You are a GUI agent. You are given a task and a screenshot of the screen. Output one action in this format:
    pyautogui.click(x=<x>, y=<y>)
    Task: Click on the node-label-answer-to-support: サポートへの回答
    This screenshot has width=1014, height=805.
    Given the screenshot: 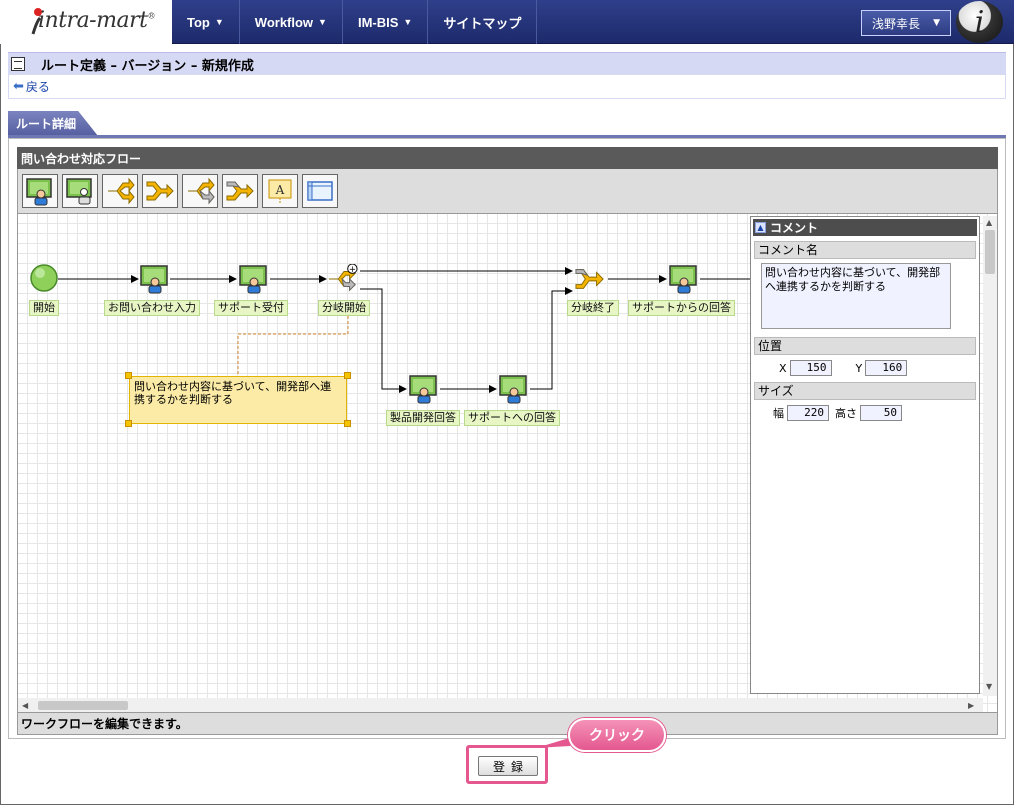 What is the action you would take?
    pyautogui.click(x=512, y=418)
    